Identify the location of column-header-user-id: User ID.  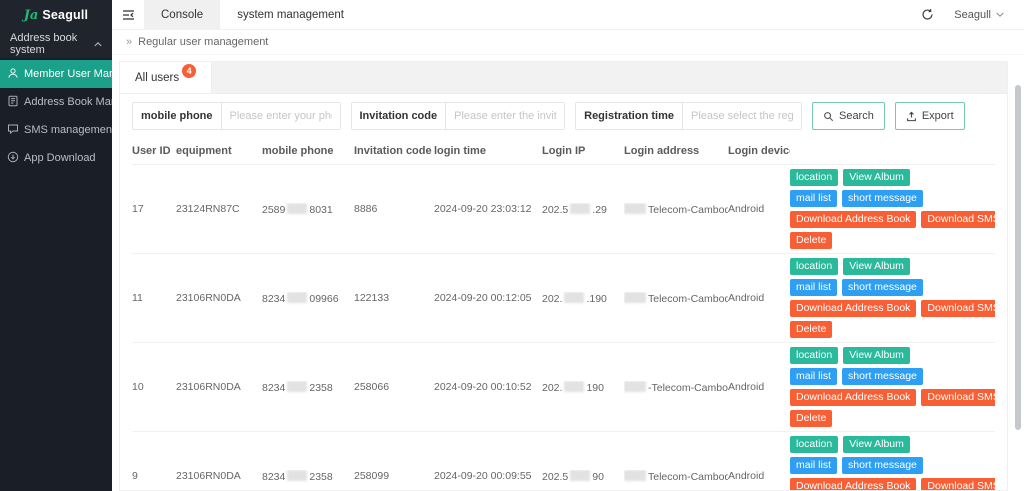
(151, 151).